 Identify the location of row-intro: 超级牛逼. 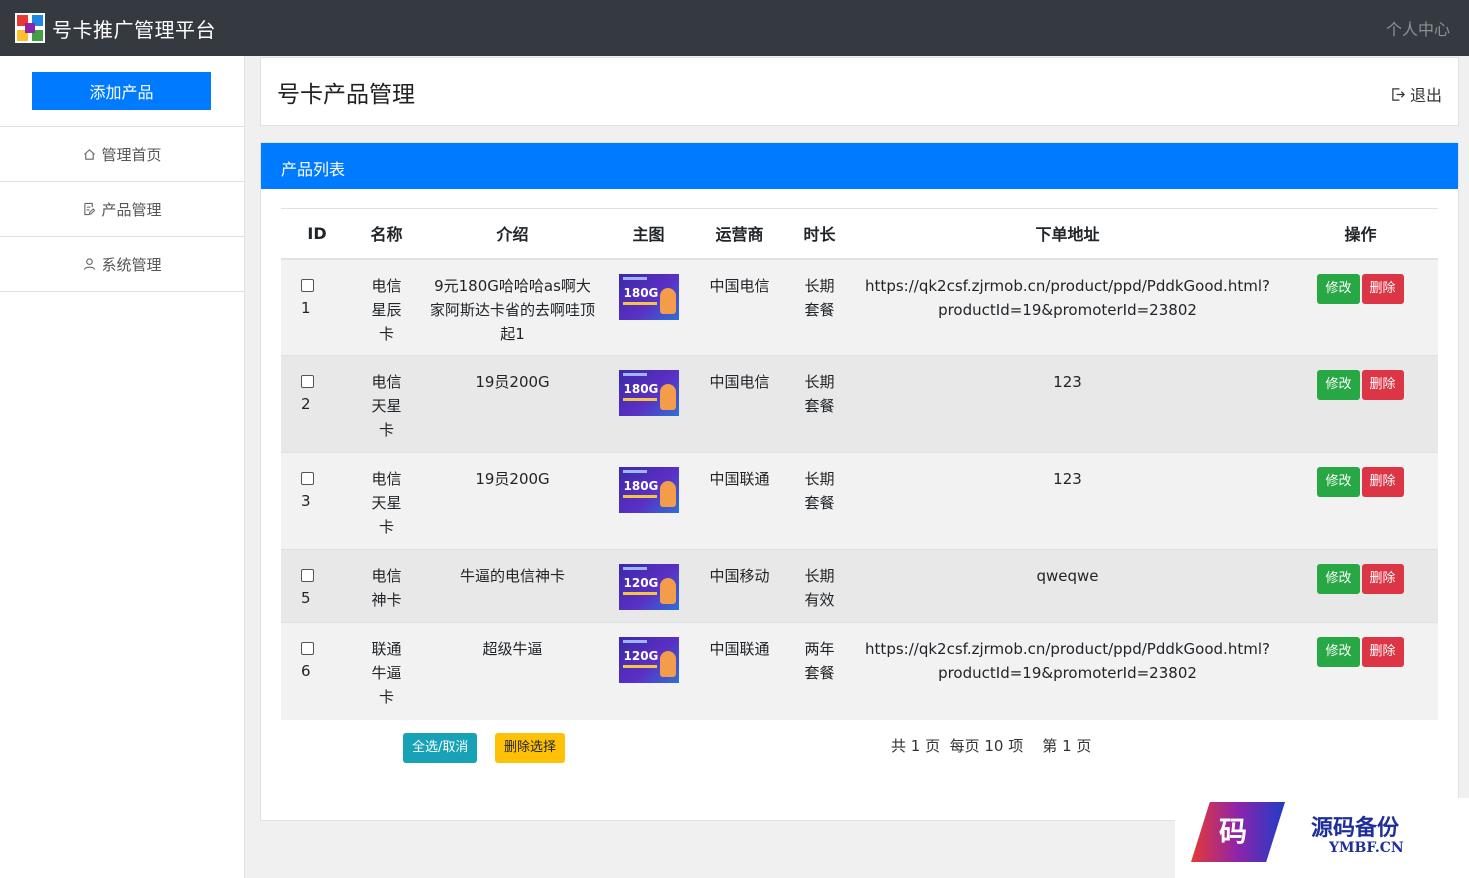
(512, 649).